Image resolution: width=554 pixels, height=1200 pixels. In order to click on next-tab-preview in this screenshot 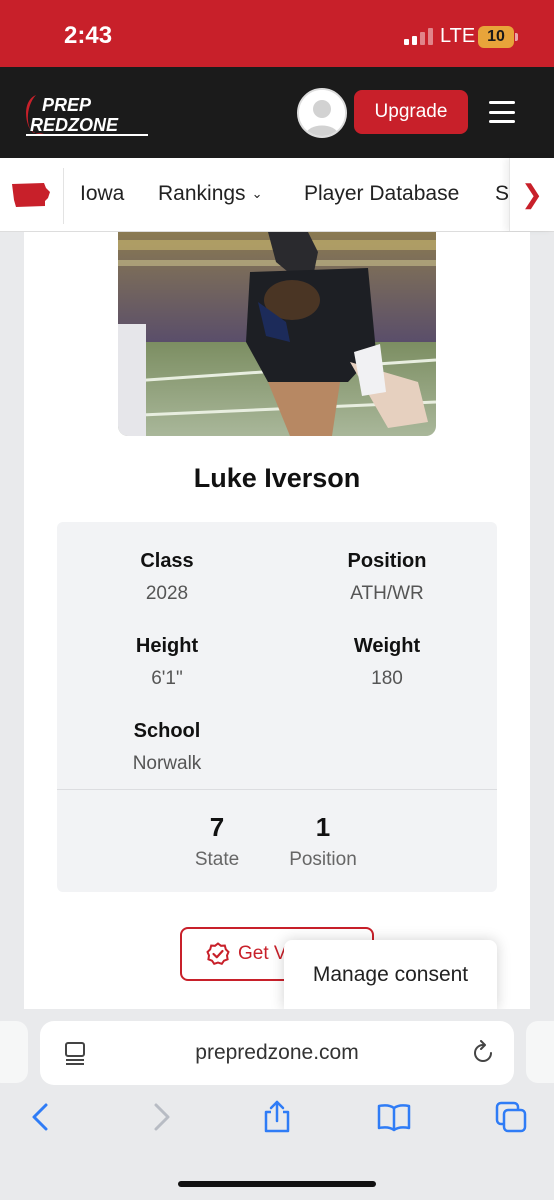, I will do `click(540, 1052)`.